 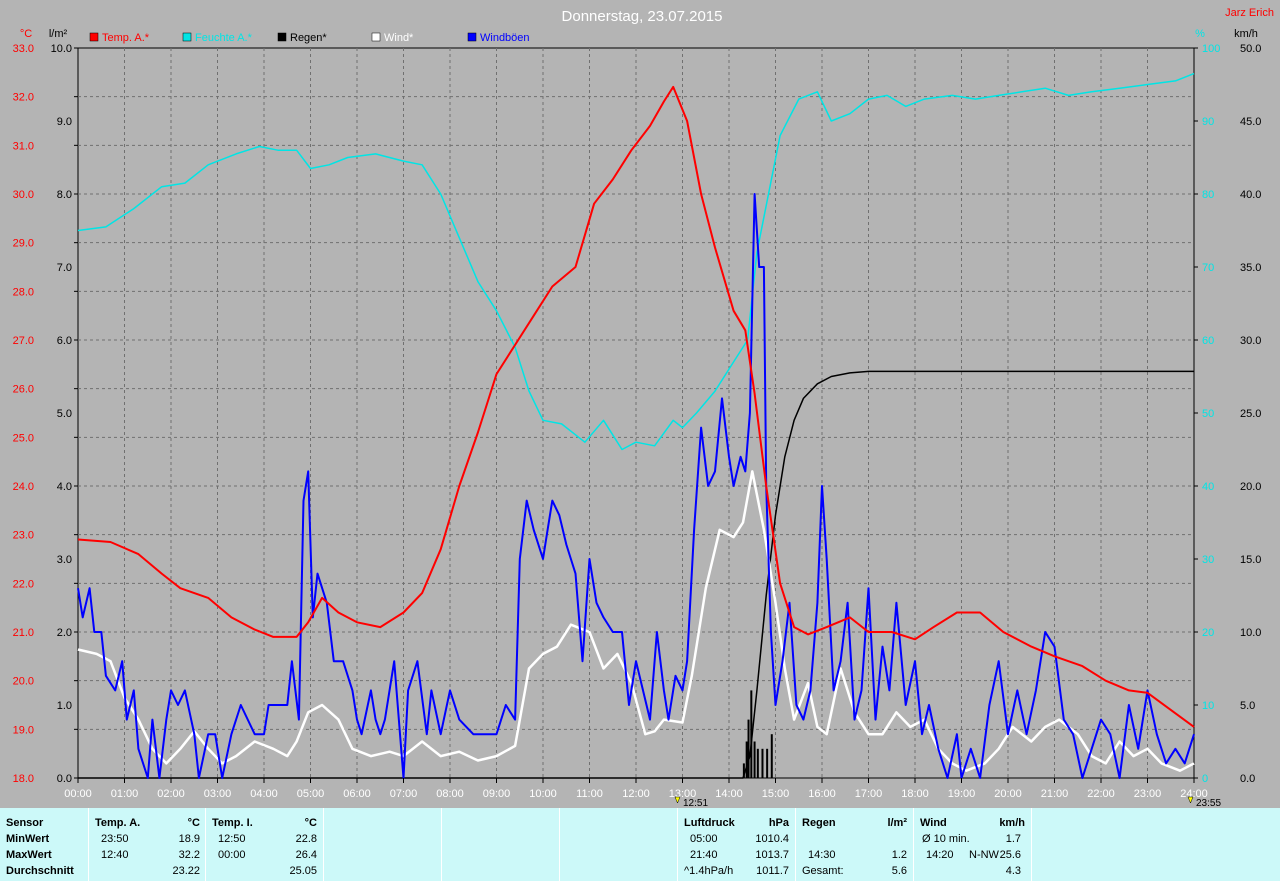 I want to click on x-tick-label: 04:00, so click(x=264, y=794).